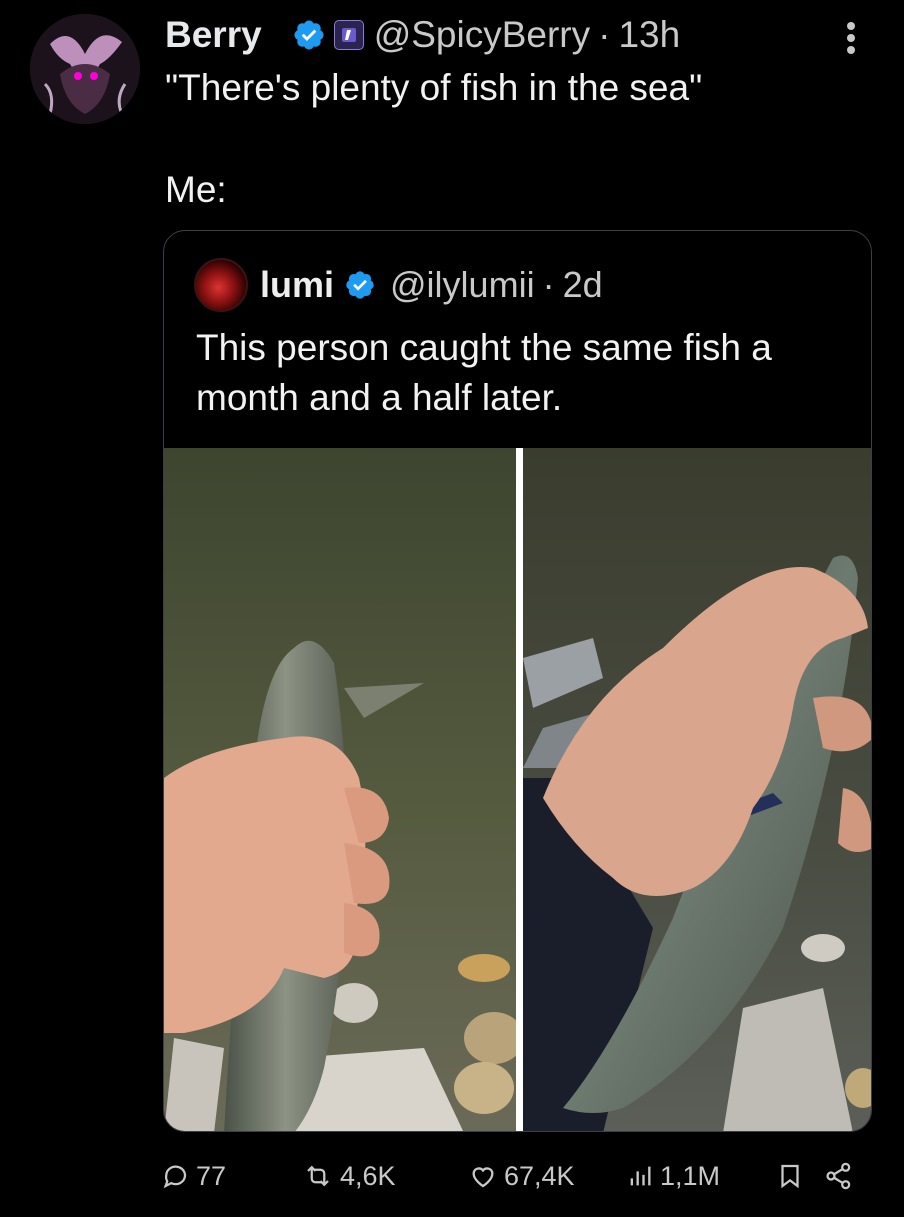 Image resolution: width=904 pixels, height=1217 pixels. I want to click on like-button: 67,4K, so click(521, 1176).